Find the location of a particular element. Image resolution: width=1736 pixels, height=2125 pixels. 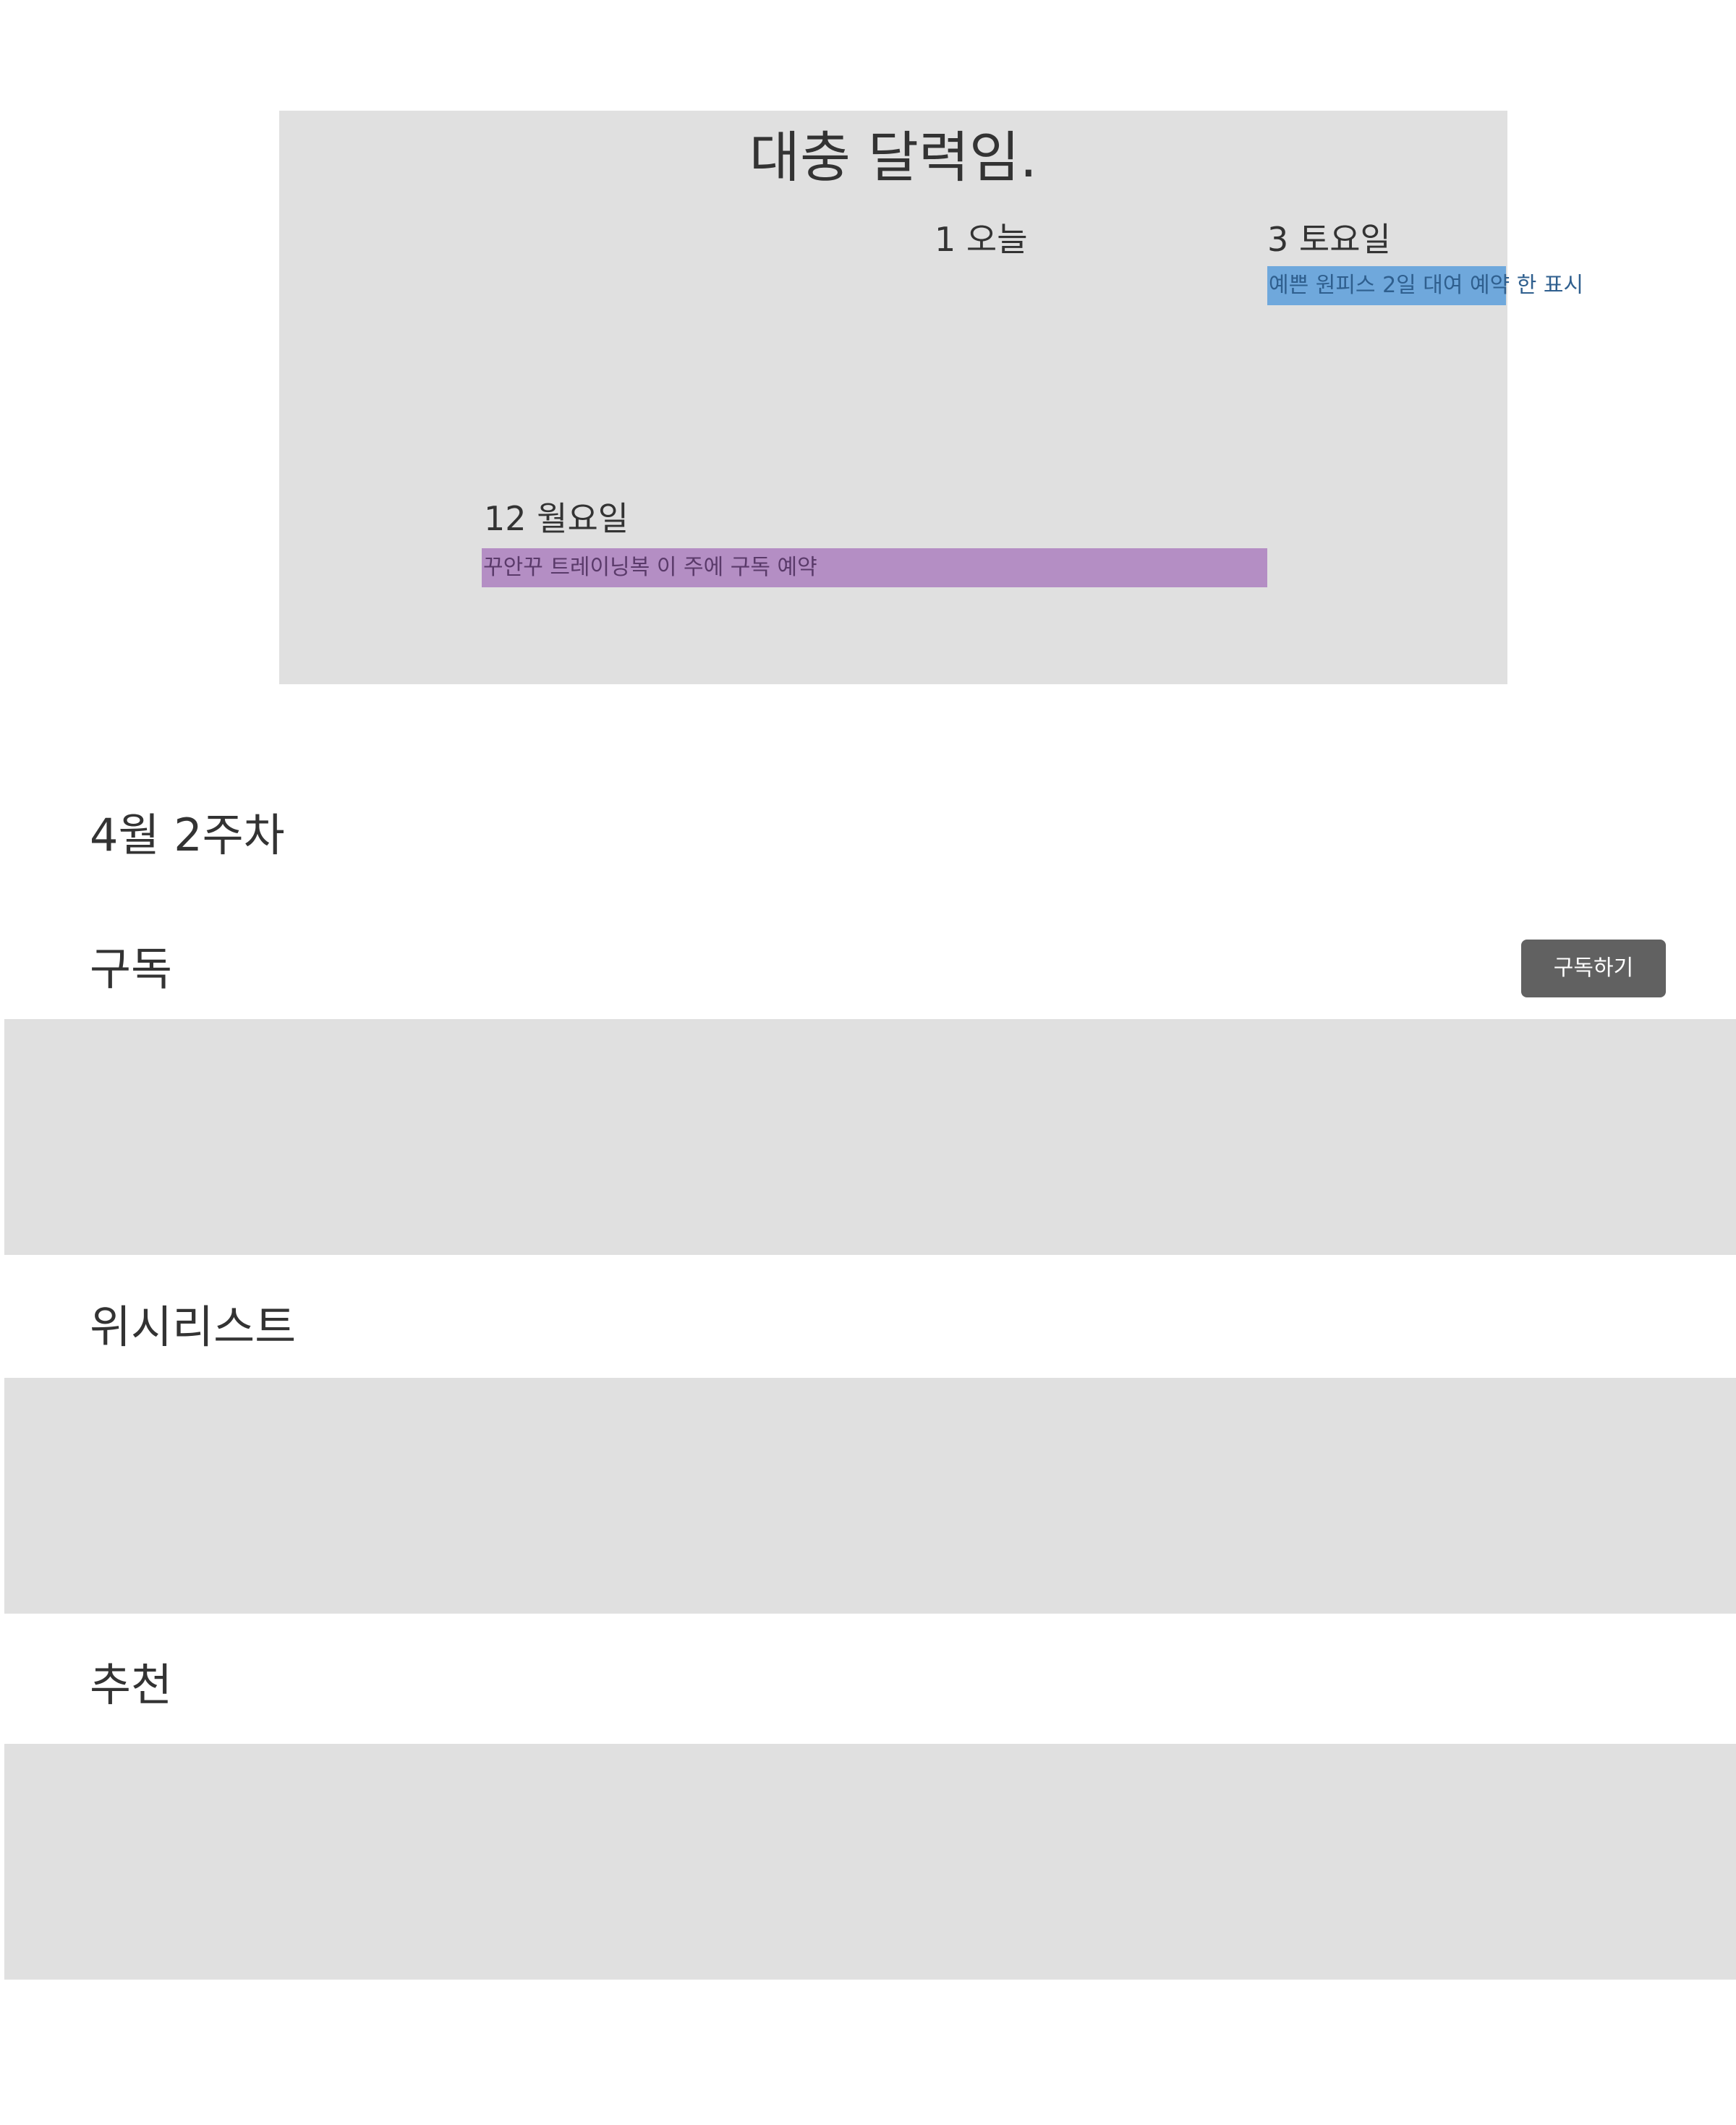

recommend-title: 추천 is located at coordinates (131, 1684).